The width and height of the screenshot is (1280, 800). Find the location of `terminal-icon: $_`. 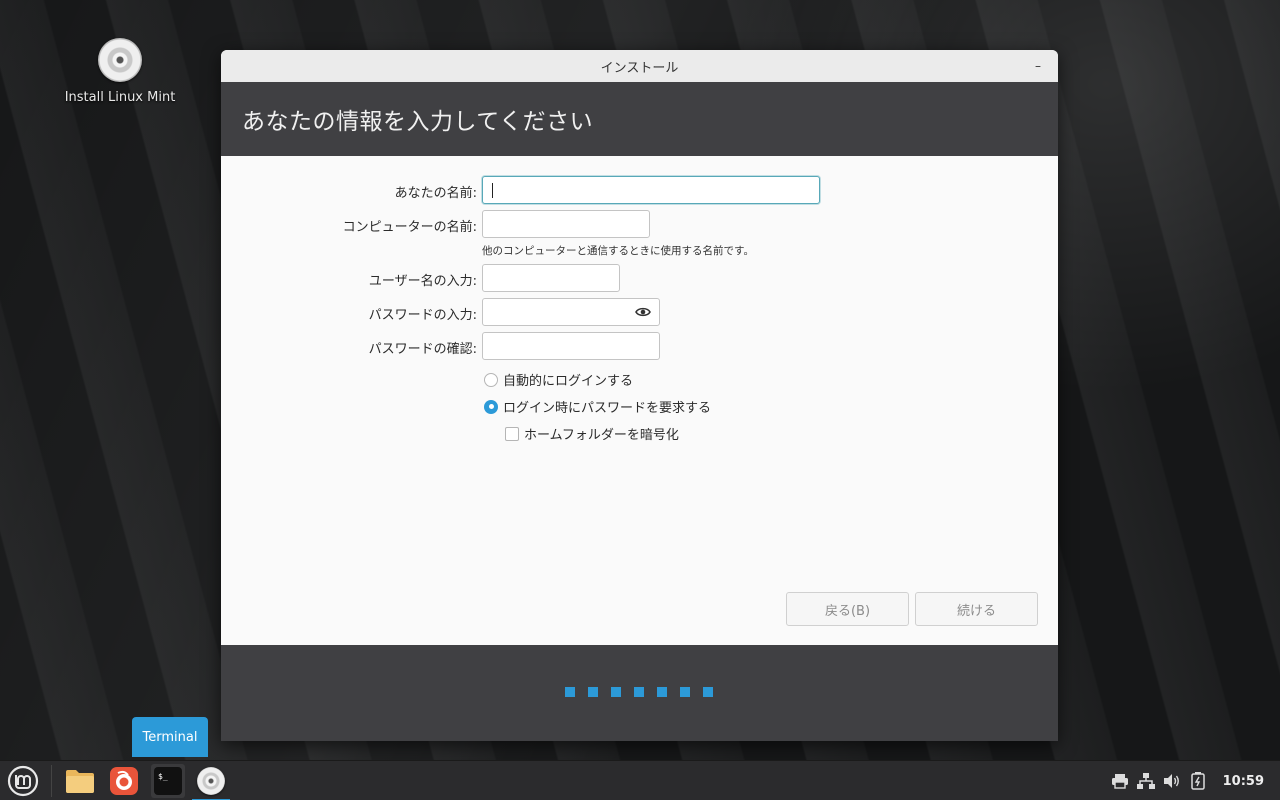

terminal-icon: $_ is located at coordinates (168, 781).